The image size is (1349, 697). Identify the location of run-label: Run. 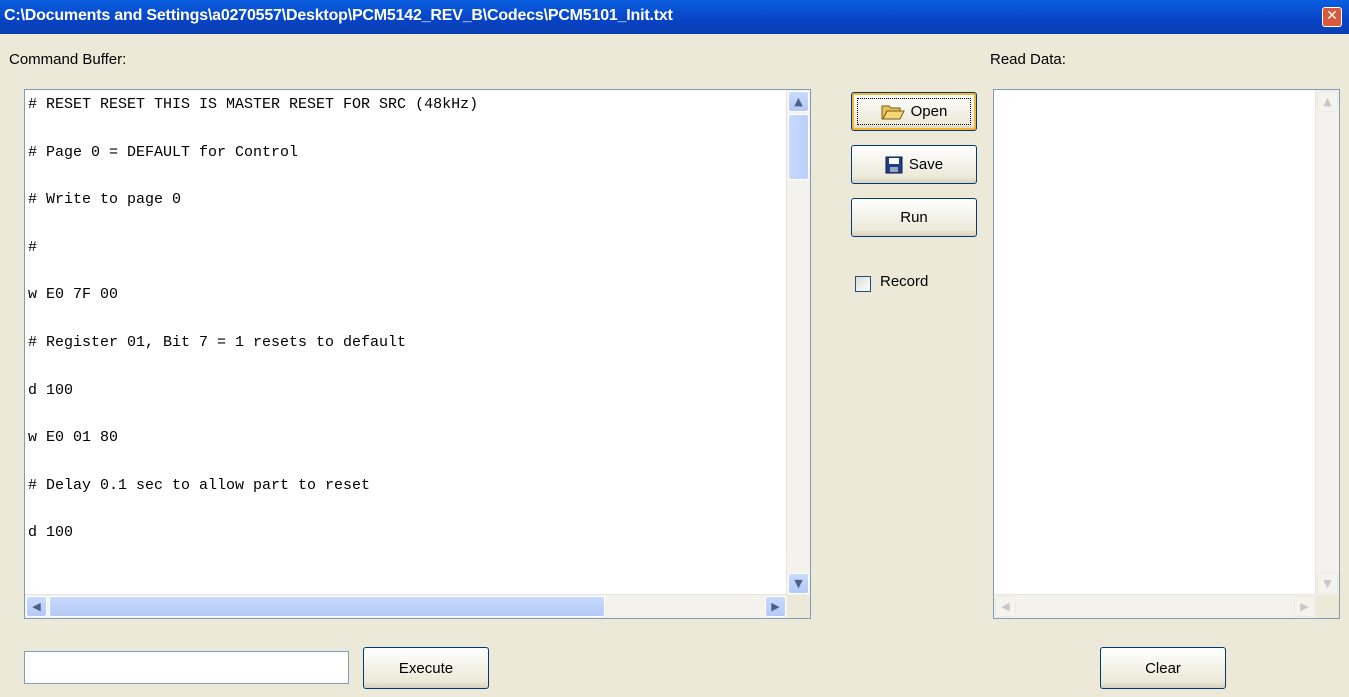
(914, 217).